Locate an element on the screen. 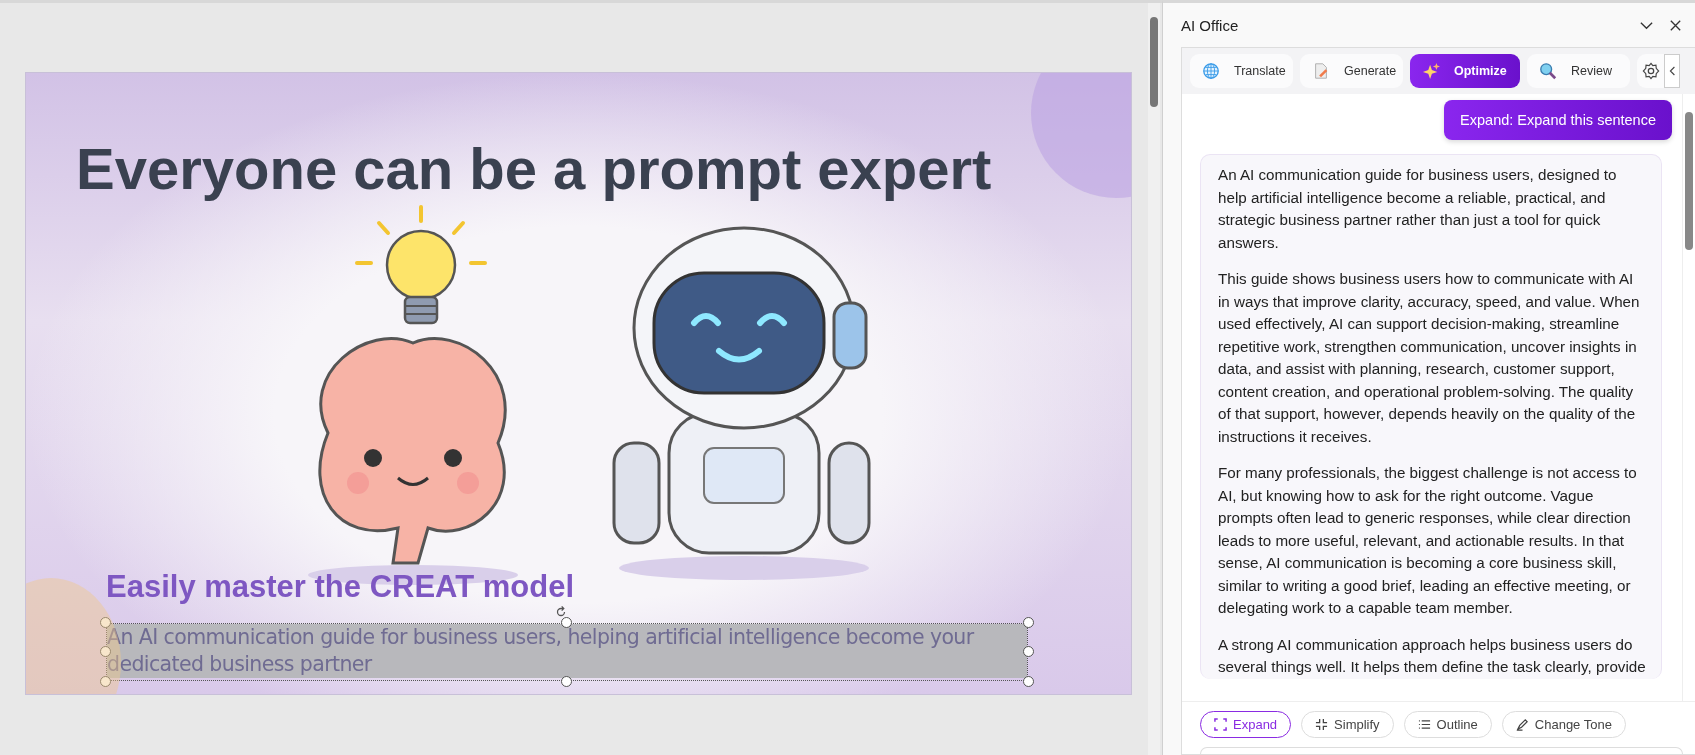  tab: Generate is located at coordinates (1351, 71).